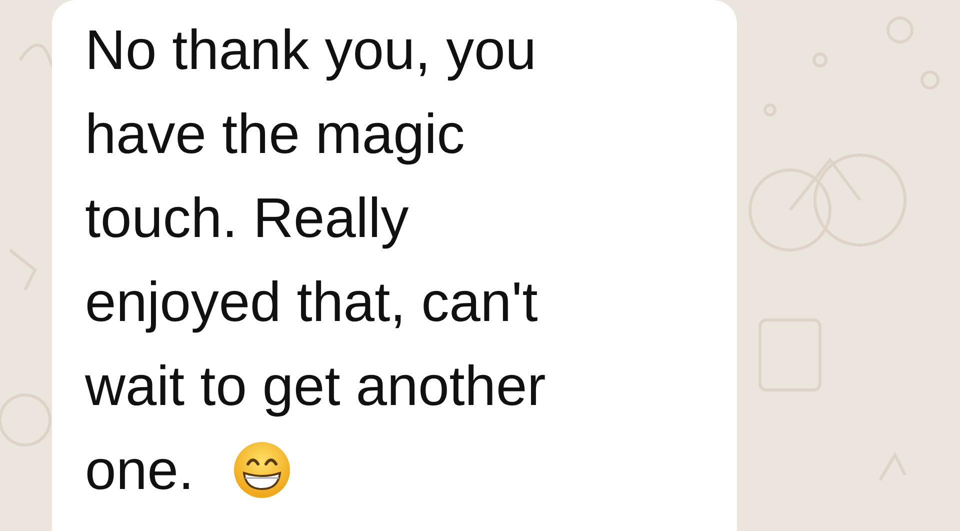 This screenshot has height=531, width=960. Describe the element at coordinates (139, 470) in the screenshot. I see `message-line: one.` at that location.